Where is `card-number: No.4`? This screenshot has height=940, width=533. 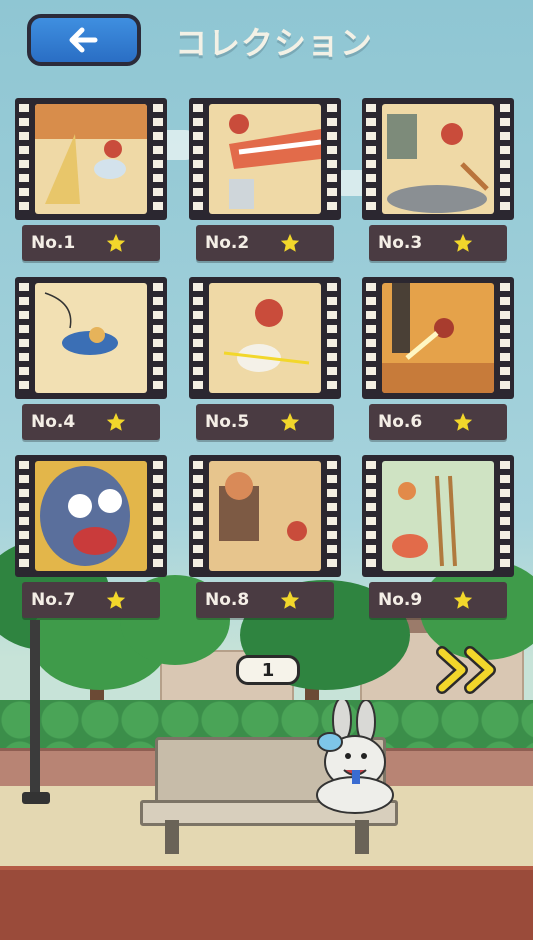 card-number: No.4 is located at coordinates (53, 422).